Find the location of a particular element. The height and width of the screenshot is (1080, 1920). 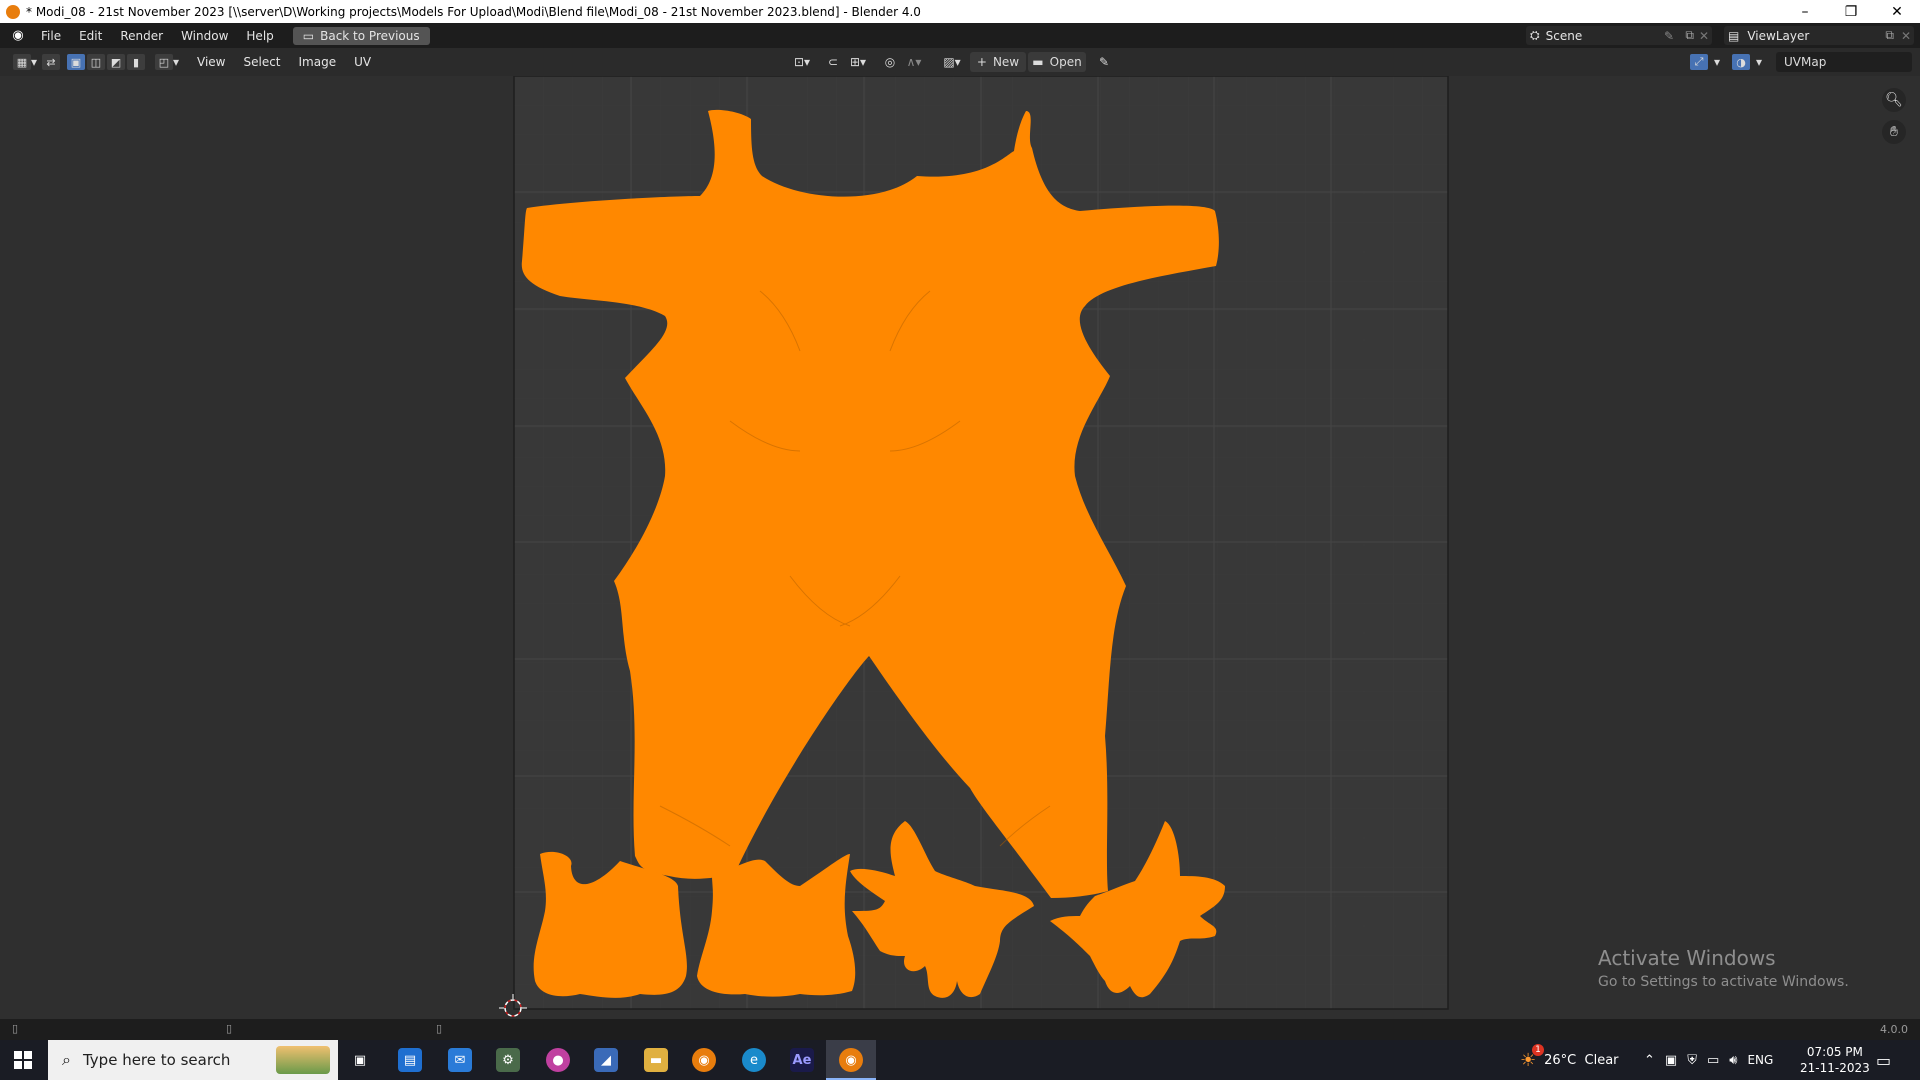

menu-render: Render is located at coordinates (141, 36).